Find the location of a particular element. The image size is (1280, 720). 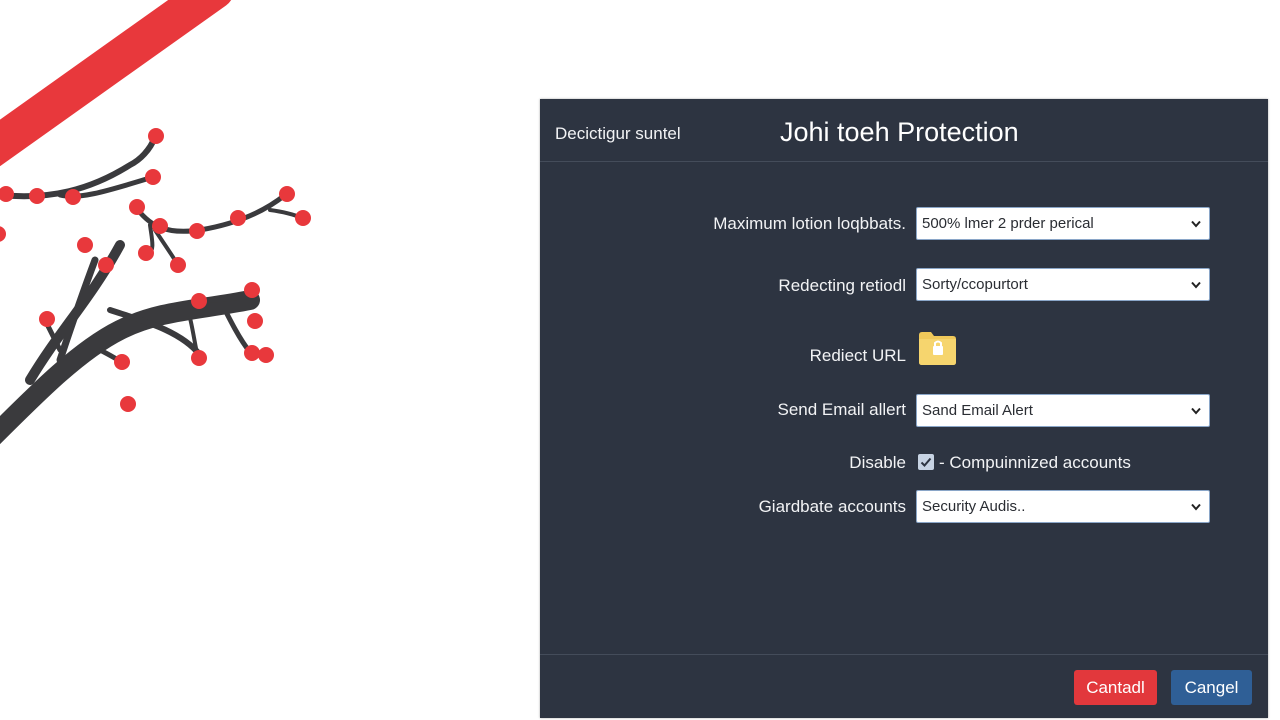

disable-checkbox is located at coordinates (926, 462).